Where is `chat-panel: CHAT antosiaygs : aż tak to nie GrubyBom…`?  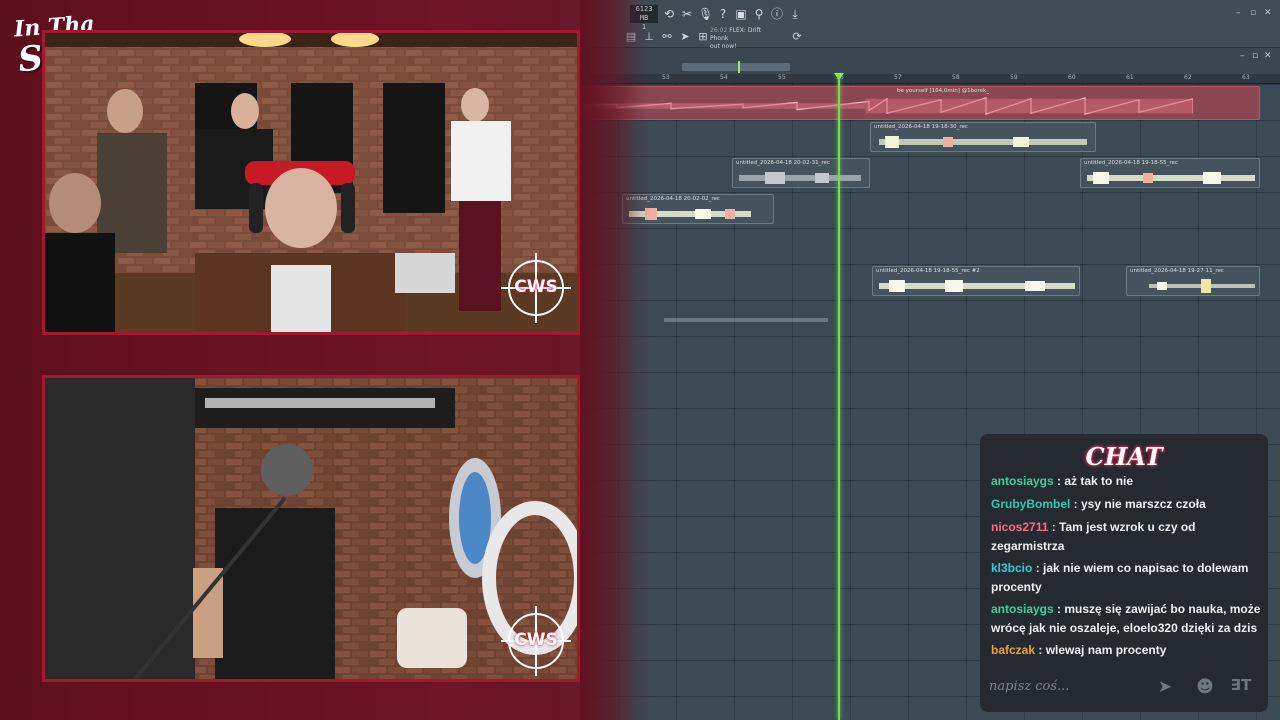
chat-panel: CHAT antosiaygs : aż tak to nie GrubyBom… is located at coordinates (1124, 573).